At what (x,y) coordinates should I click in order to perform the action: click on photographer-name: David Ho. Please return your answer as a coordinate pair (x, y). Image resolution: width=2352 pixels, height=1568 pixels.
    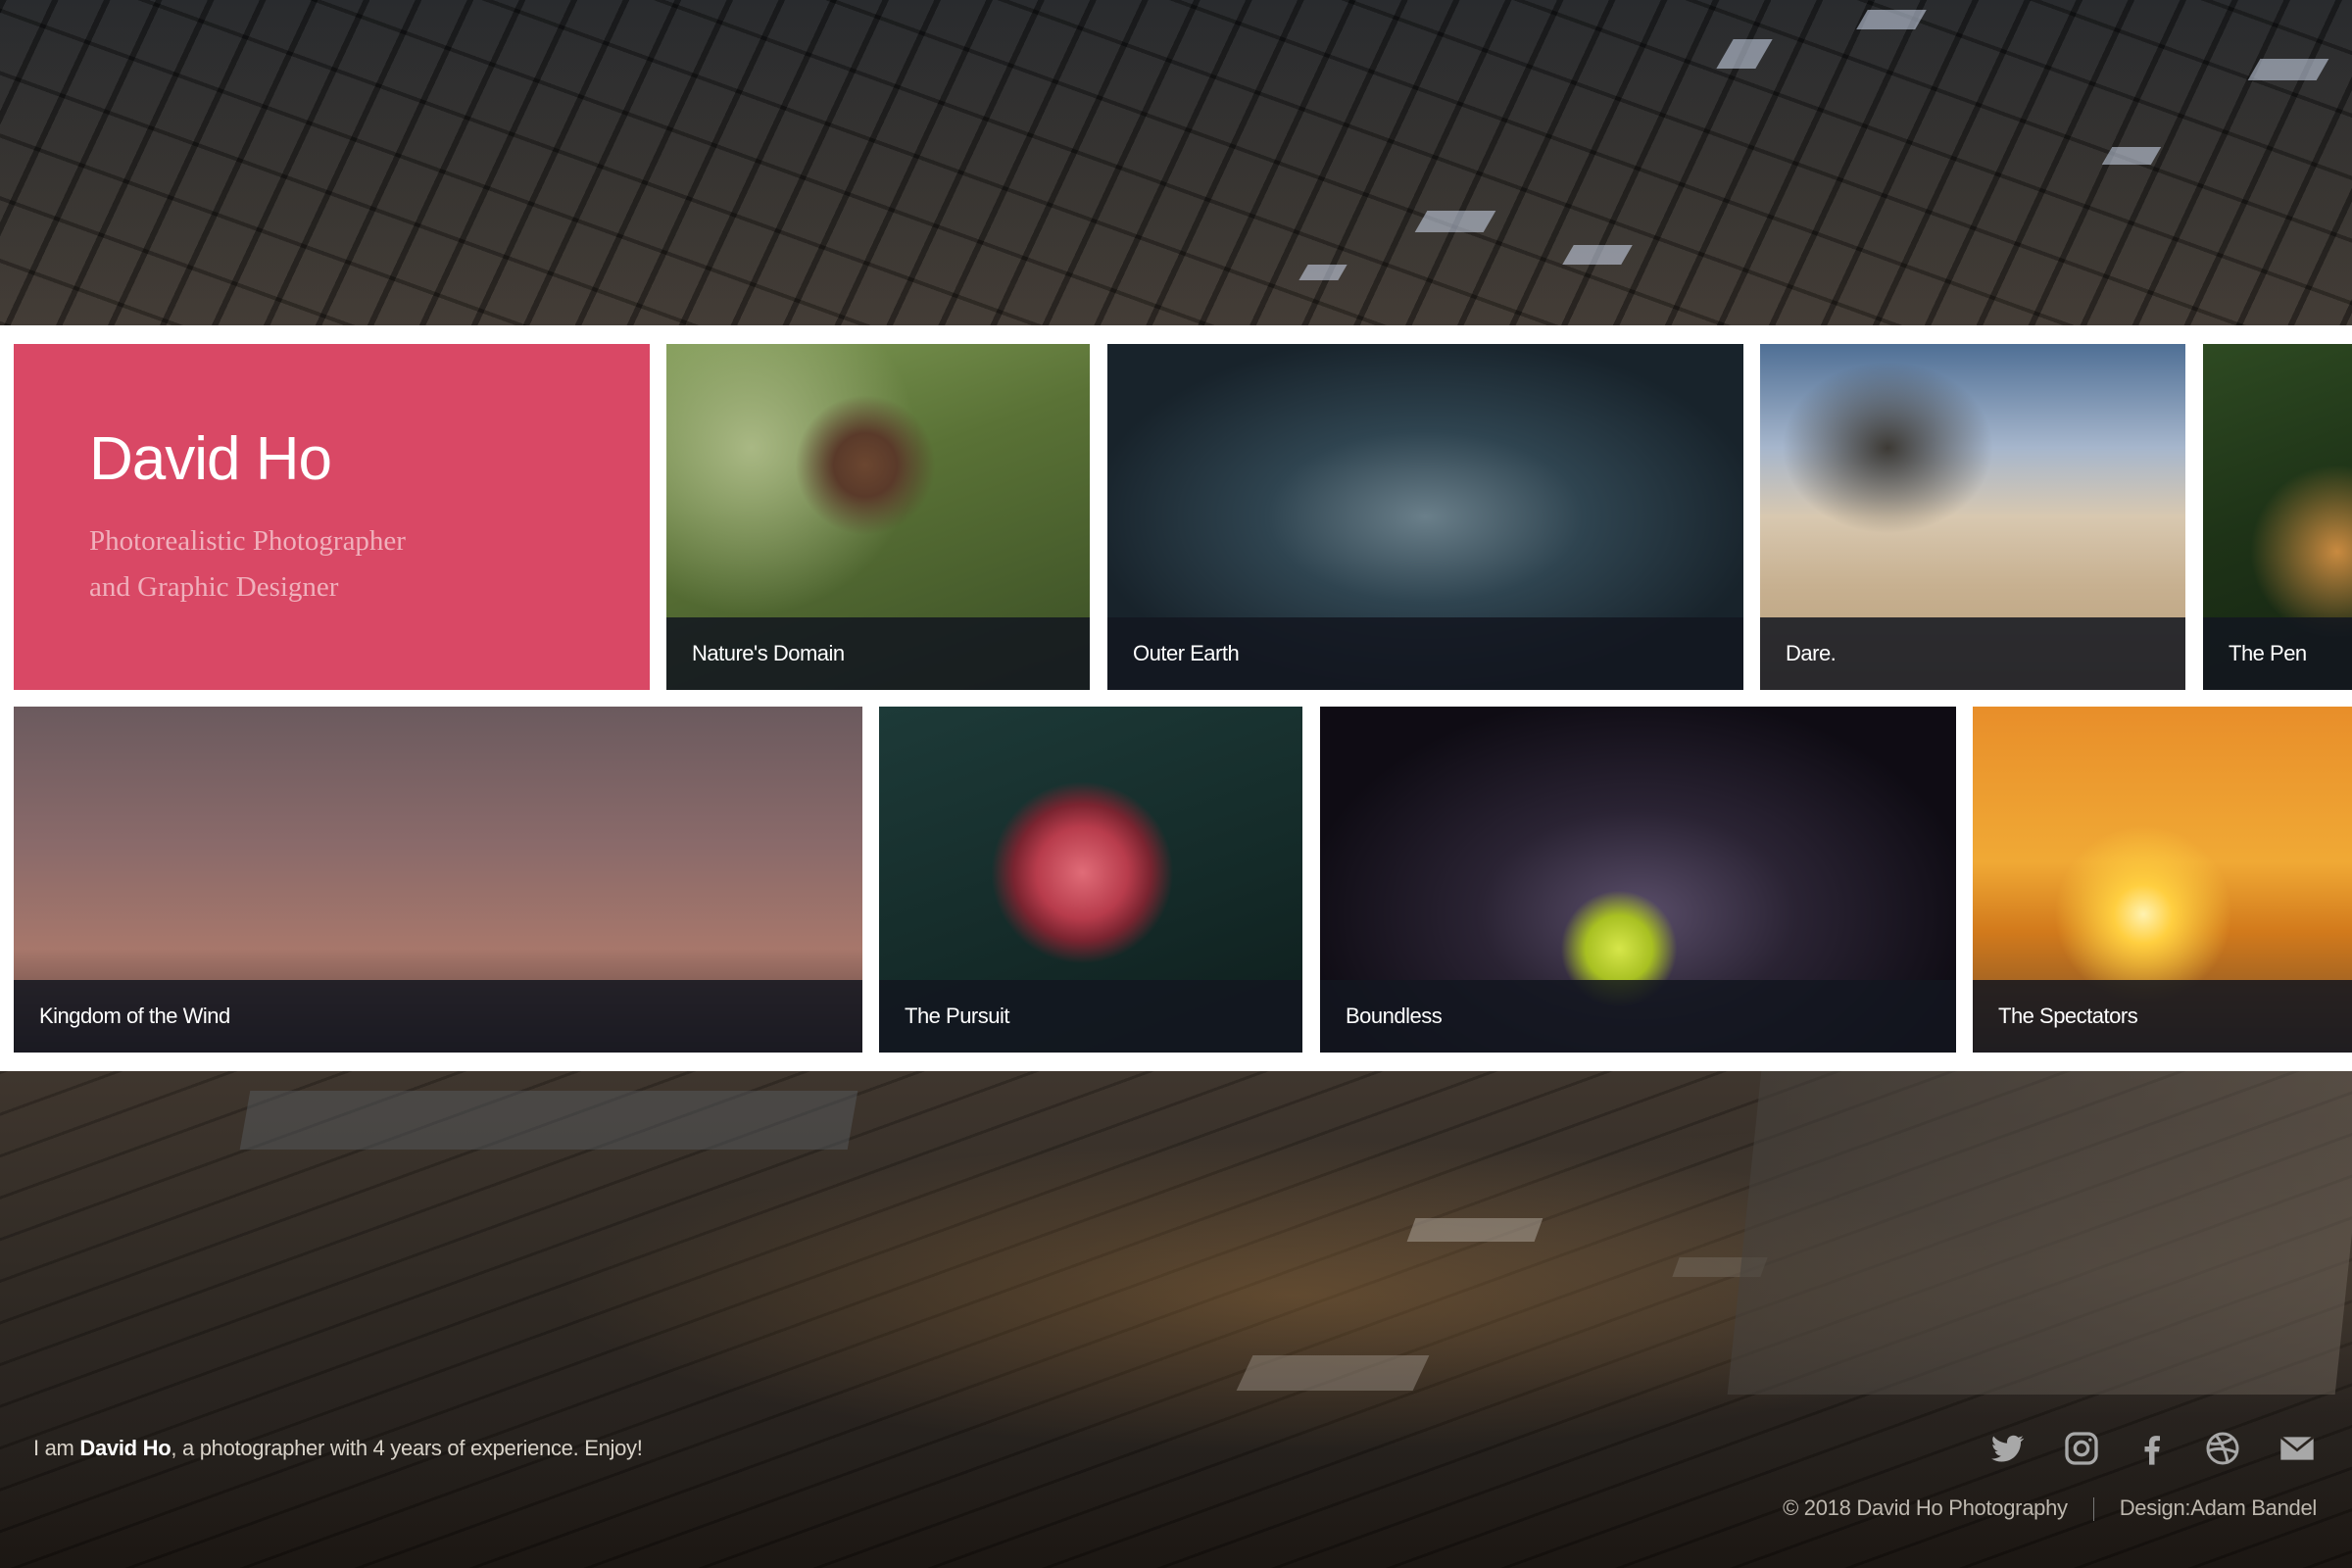
    Looking at the image, I should click on (210, 459).